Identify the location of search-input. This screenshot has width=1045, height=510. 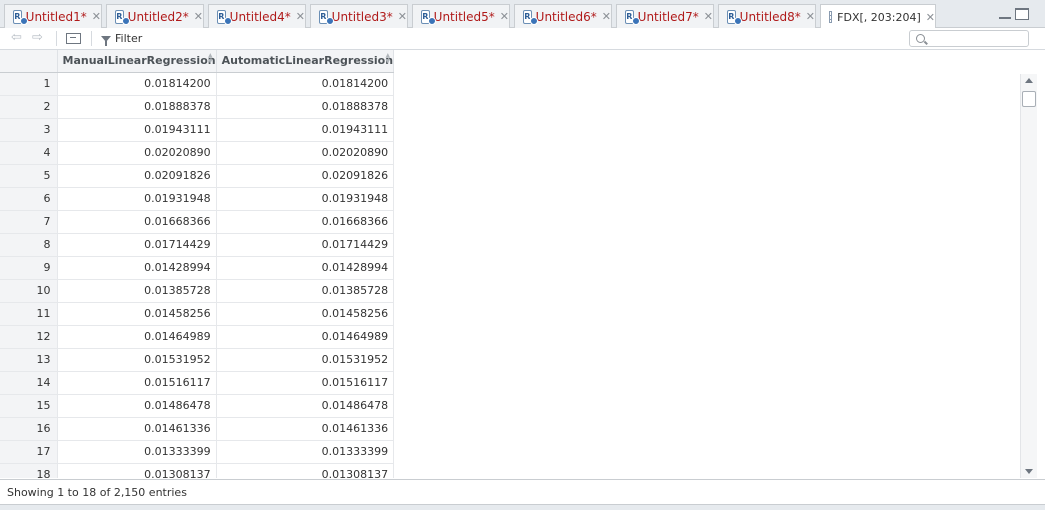
(969, 38).